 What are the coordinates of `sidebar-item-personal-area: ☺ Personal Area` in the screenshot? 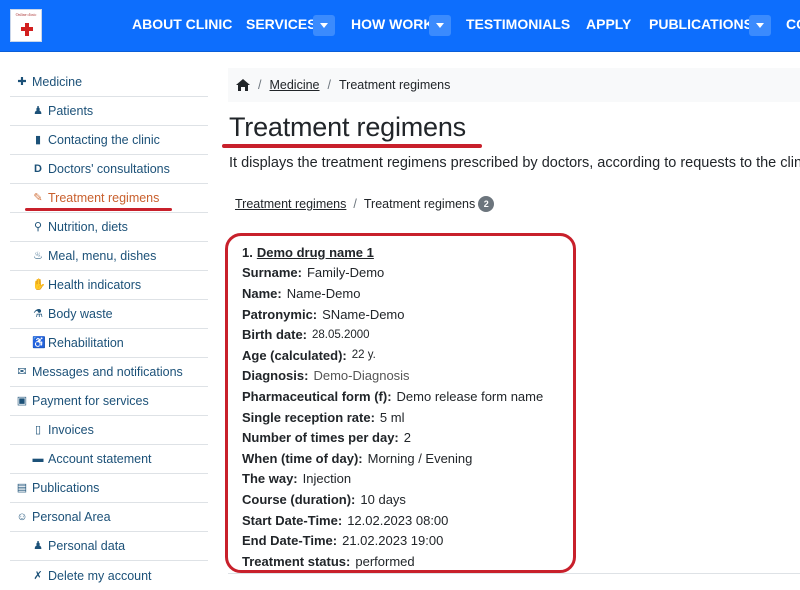 It's located at (109, 517).